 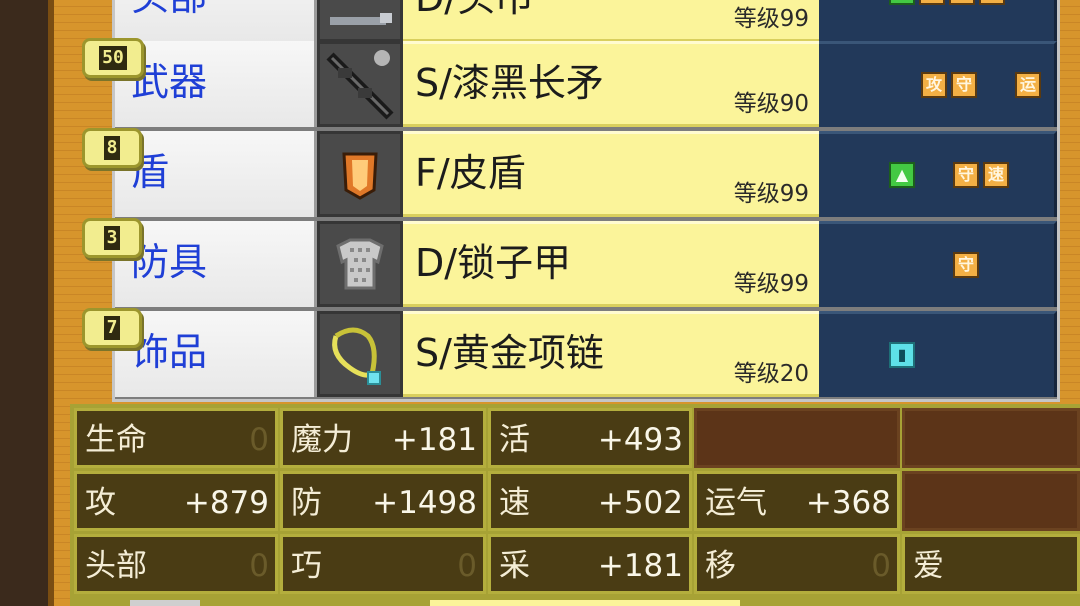 I want to click on slot-label-cell: 饰品, so click(x=216, y=354).